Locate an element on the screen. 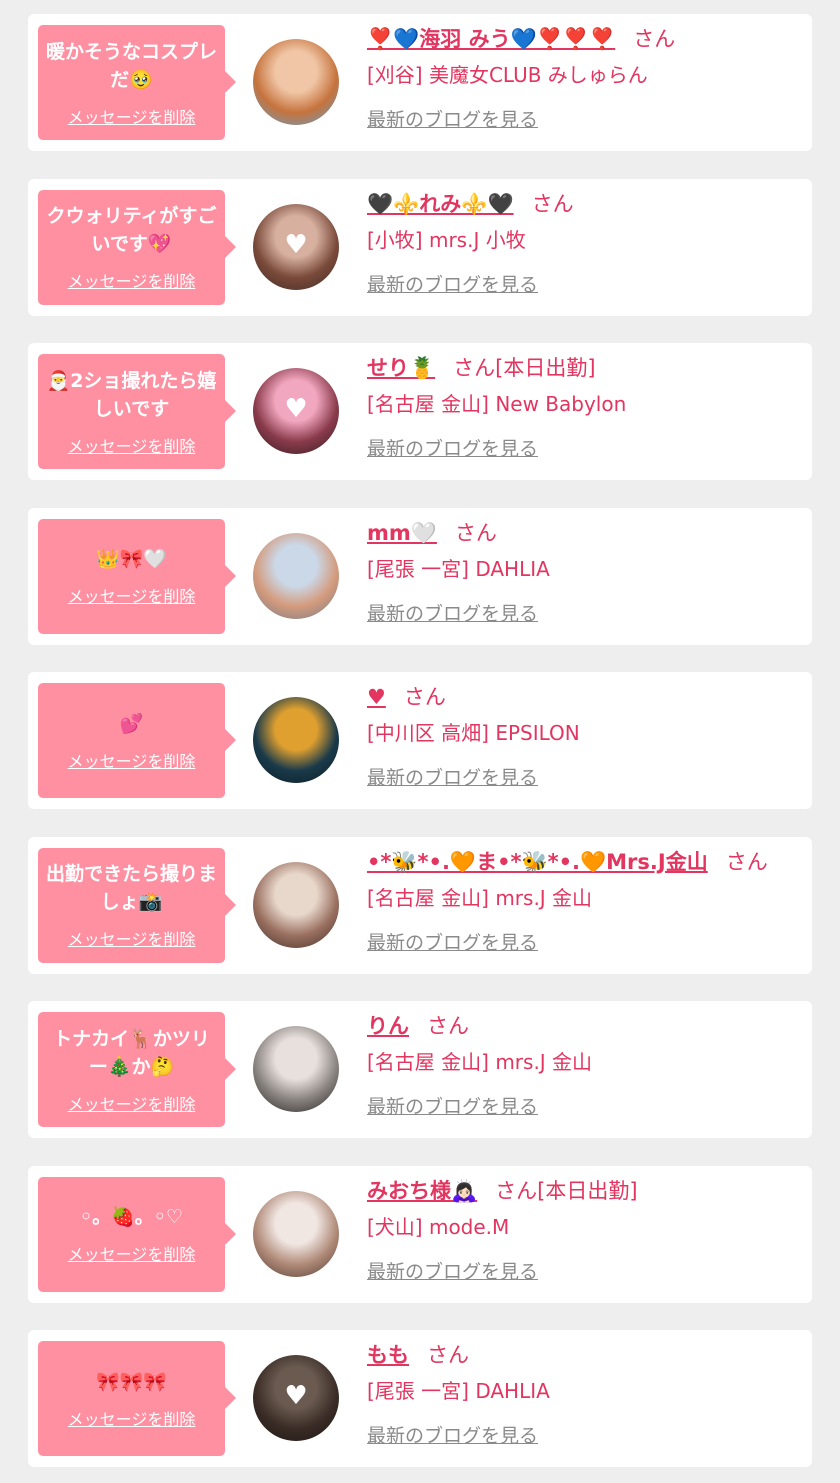  cast-name-row: ❣️💙海羽 みう💙❣️❣️❣️ さん is located at coordinates (584, 39).